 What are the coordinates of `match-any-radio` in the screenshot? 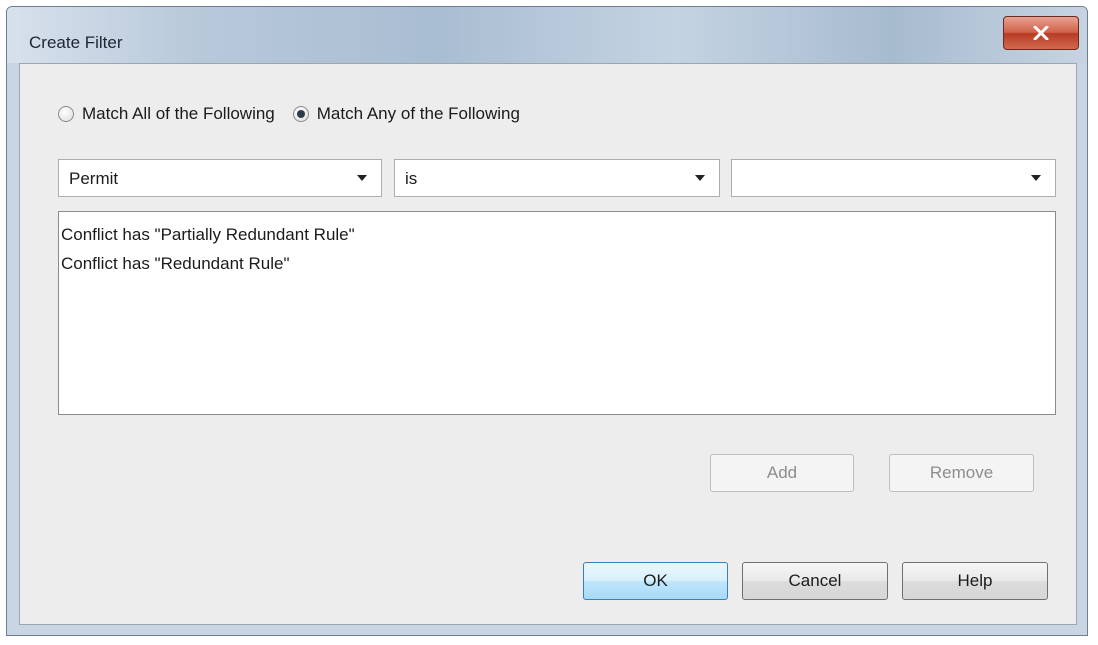 It's located at (300, 114).